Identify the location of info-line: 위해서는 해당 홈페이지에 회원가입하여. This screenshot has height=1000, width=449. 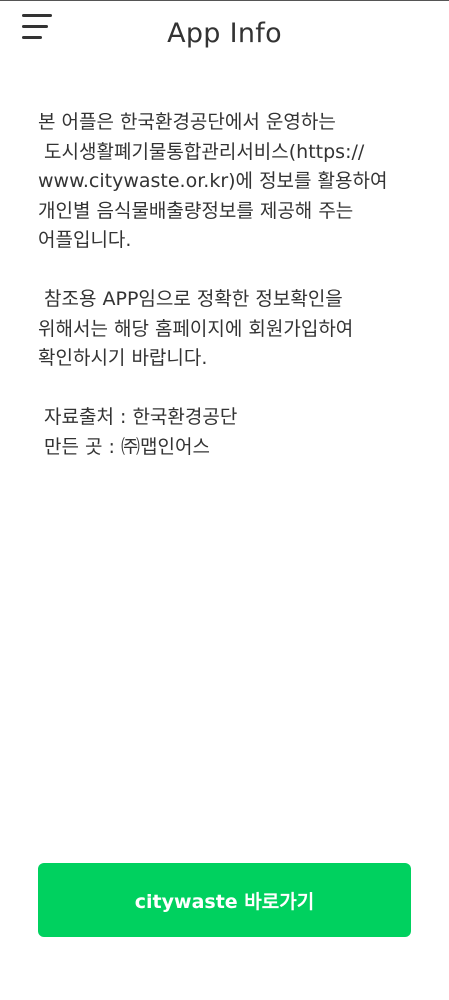
(196, 328).